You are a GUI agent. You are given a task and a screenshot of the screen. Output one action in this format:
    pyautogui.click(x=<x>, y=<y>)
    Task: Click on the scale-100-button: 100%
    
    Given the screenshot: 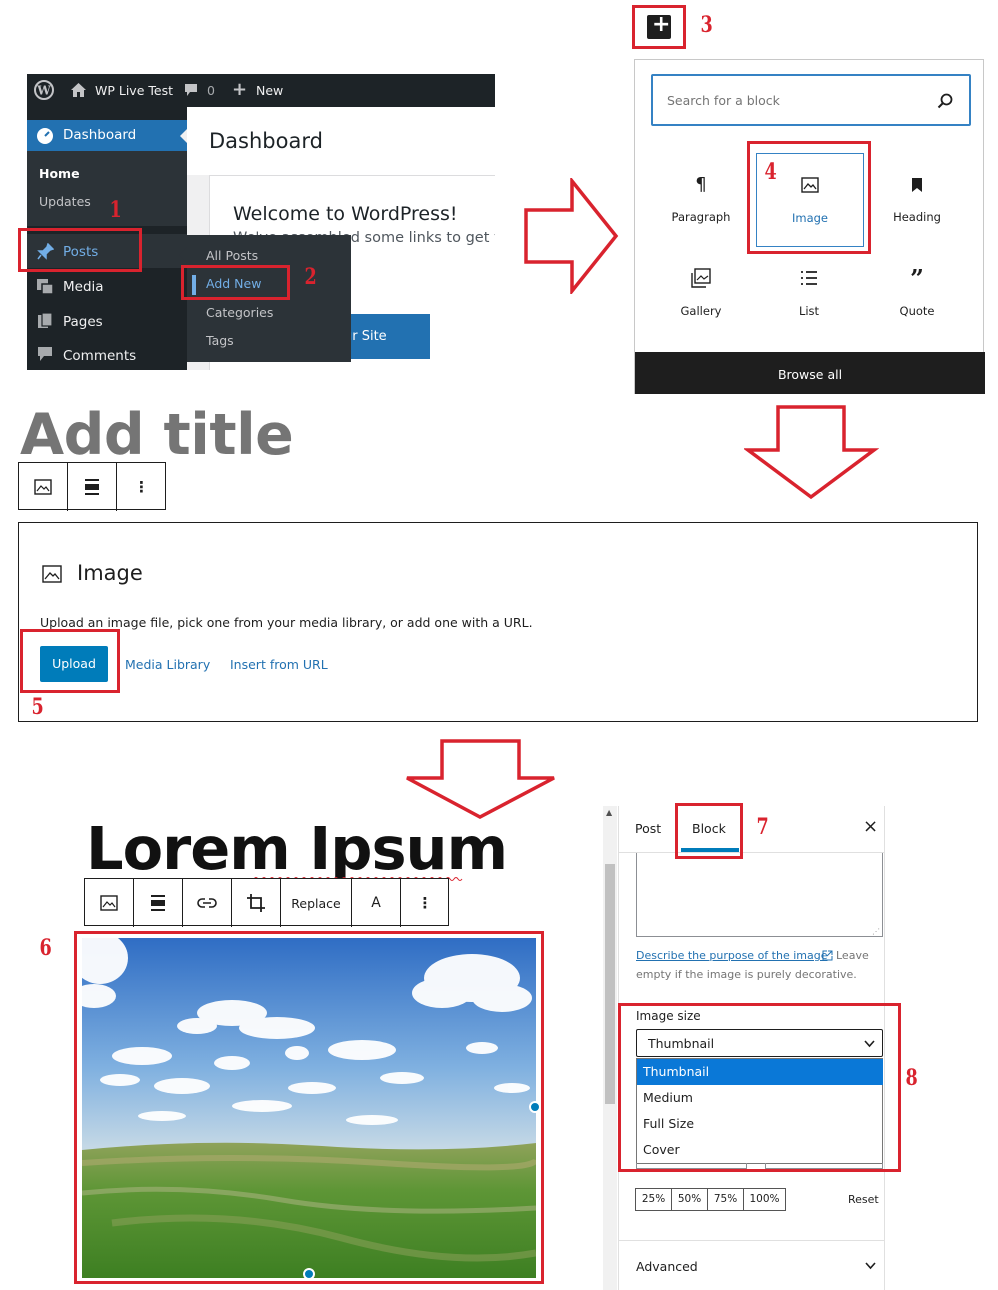 What is the action you would take?
    pyautogui.click(x=764, y=1199)
    